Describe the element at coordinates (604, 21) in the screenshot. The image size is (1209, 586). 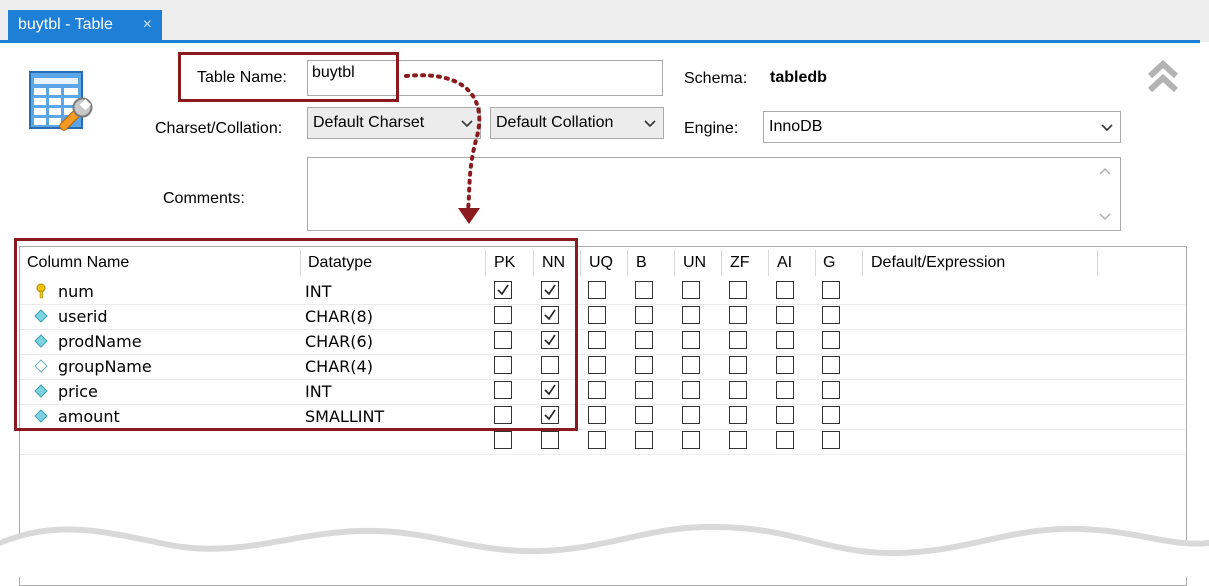
I see `tab-bar: buytbl - Table ×` at that location.